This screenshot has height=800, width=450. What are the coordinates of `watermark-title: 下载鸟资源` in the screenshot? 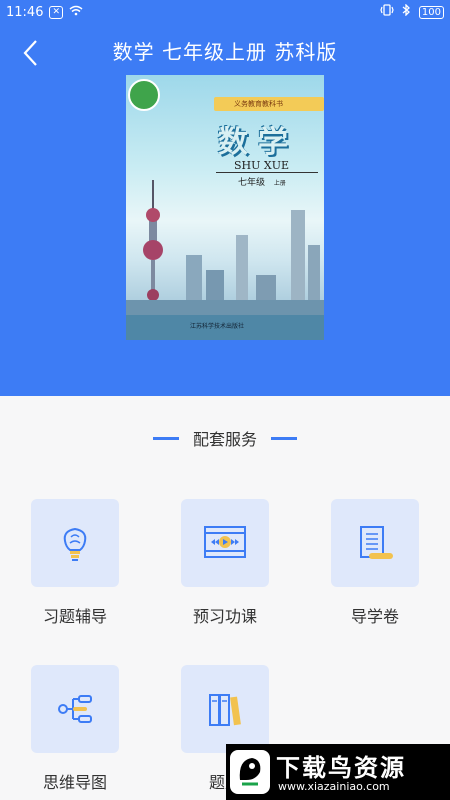 It's located at (341, 768).